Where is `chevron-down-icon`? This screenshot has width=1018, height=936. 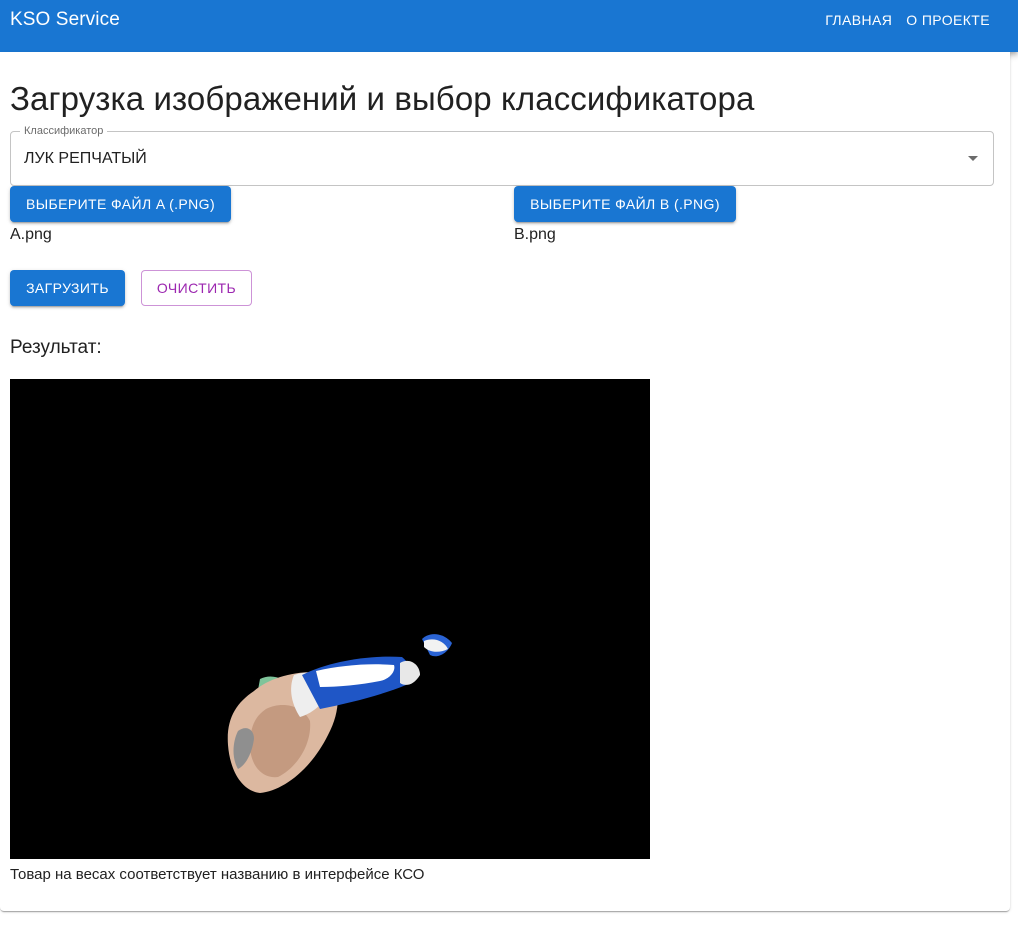
chevron-down-icon is located at coordinates (973, 158).